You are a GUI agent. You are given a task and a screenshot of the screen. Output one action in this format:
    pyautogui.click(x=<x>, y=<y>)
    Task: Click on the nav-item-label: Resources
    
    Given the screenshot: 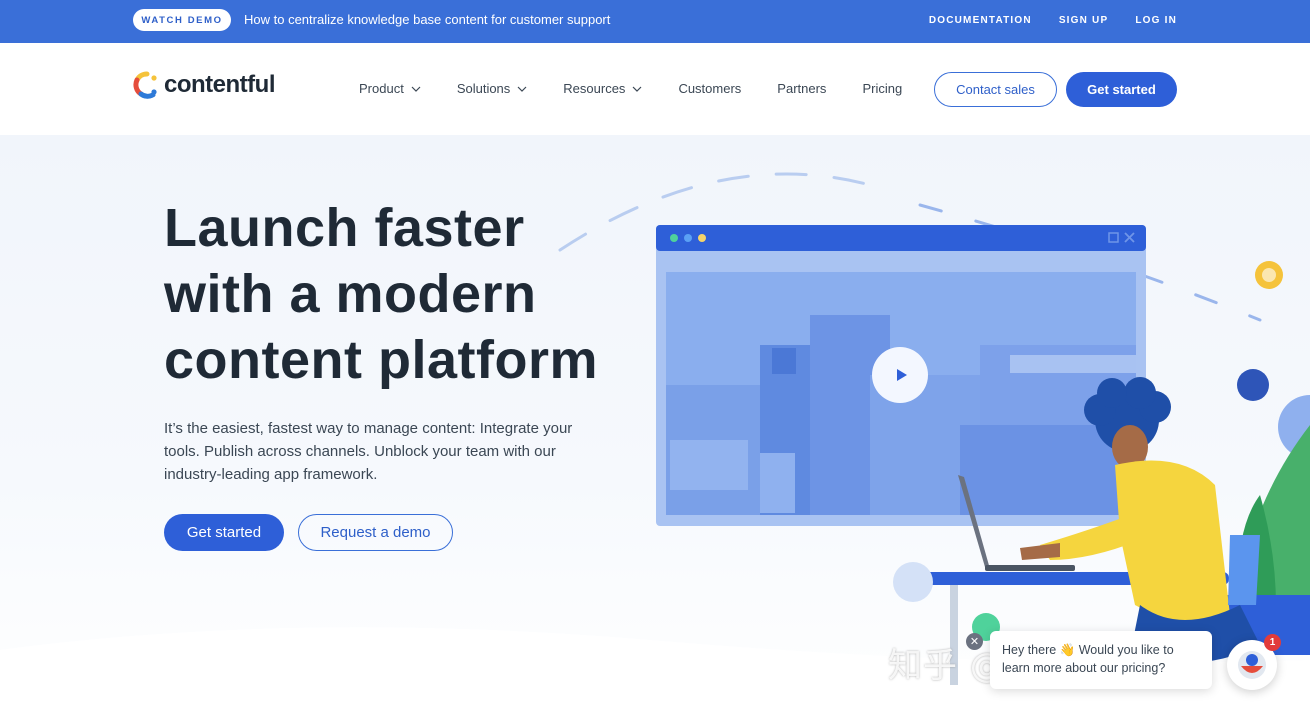 What is the action you would take?
    pyautogui.click(x=594, y=88)
    